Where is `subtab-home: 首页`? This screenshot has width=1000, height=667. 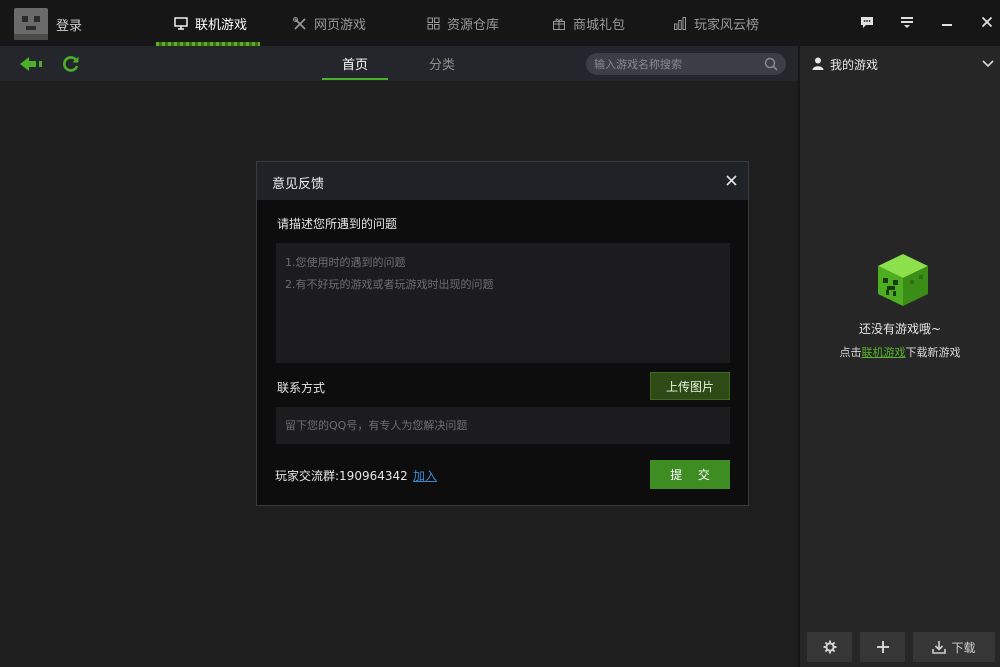
subtab-home: 首页 is located at coordinates (355, 63).